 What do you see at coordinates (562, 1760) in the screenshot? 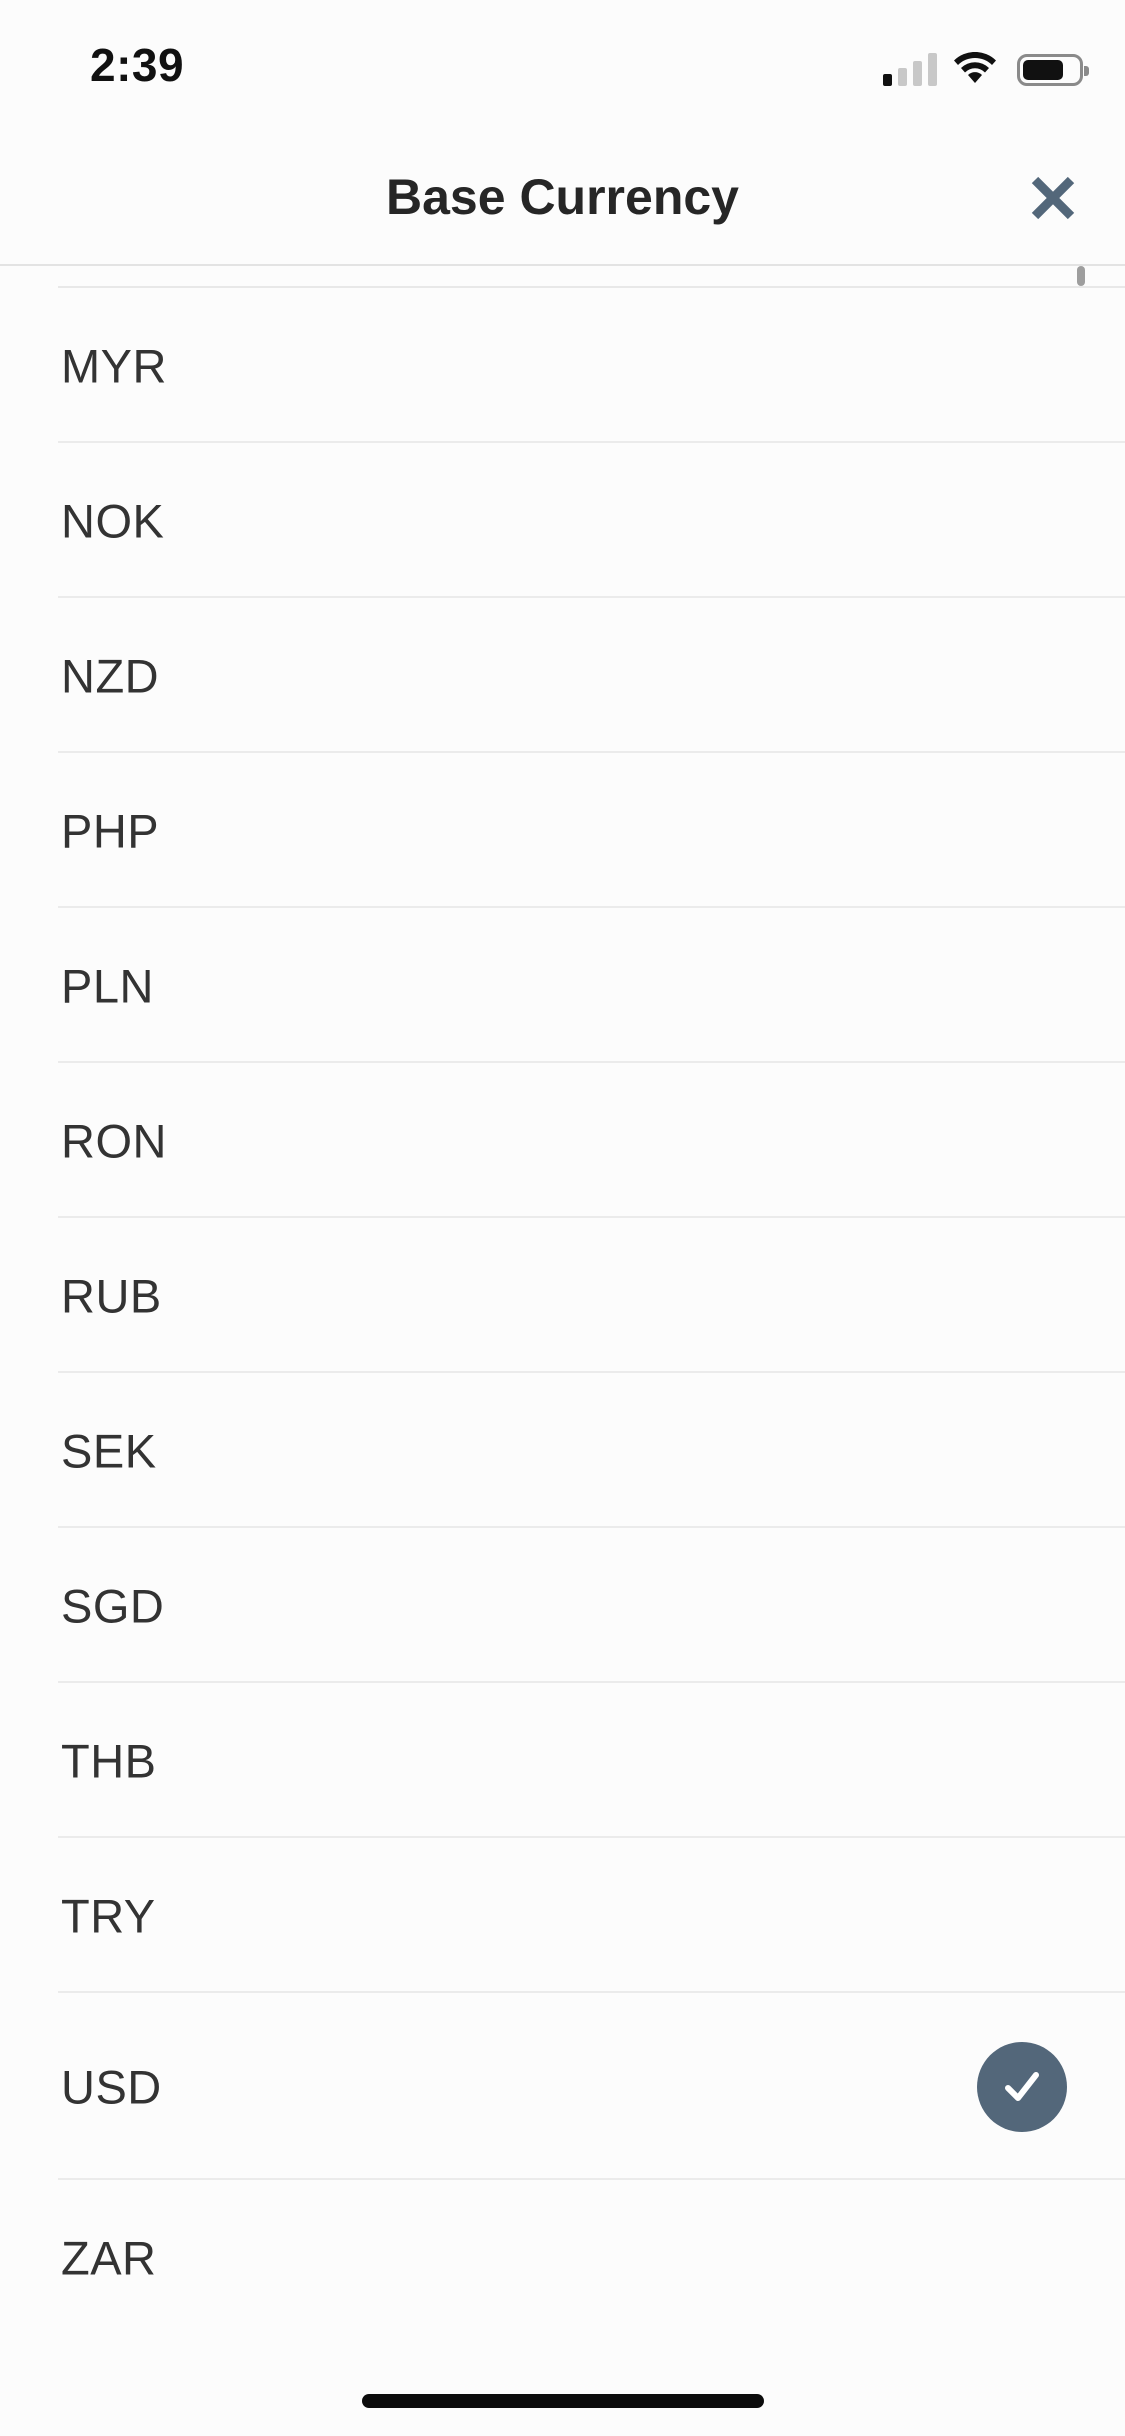
I see `currency-row-thb: THB` at bounding box center [562, 1760].